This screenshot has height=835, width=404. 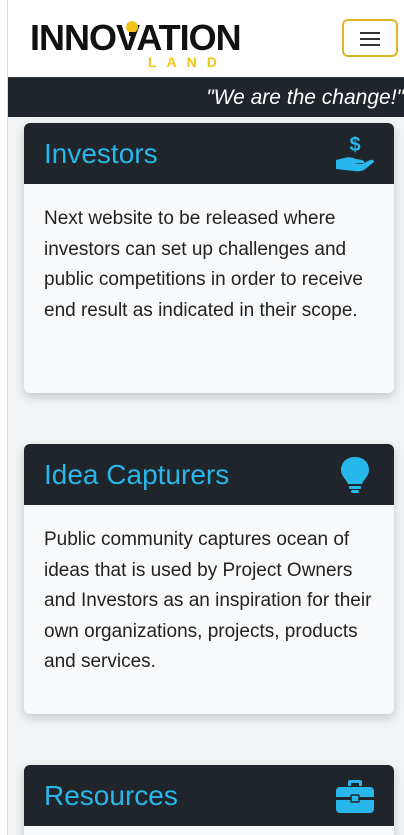 What do you see at coordinates (355, 796) in the screenshot?
I see `toolbox-icon` at bounding box center [355, 796].